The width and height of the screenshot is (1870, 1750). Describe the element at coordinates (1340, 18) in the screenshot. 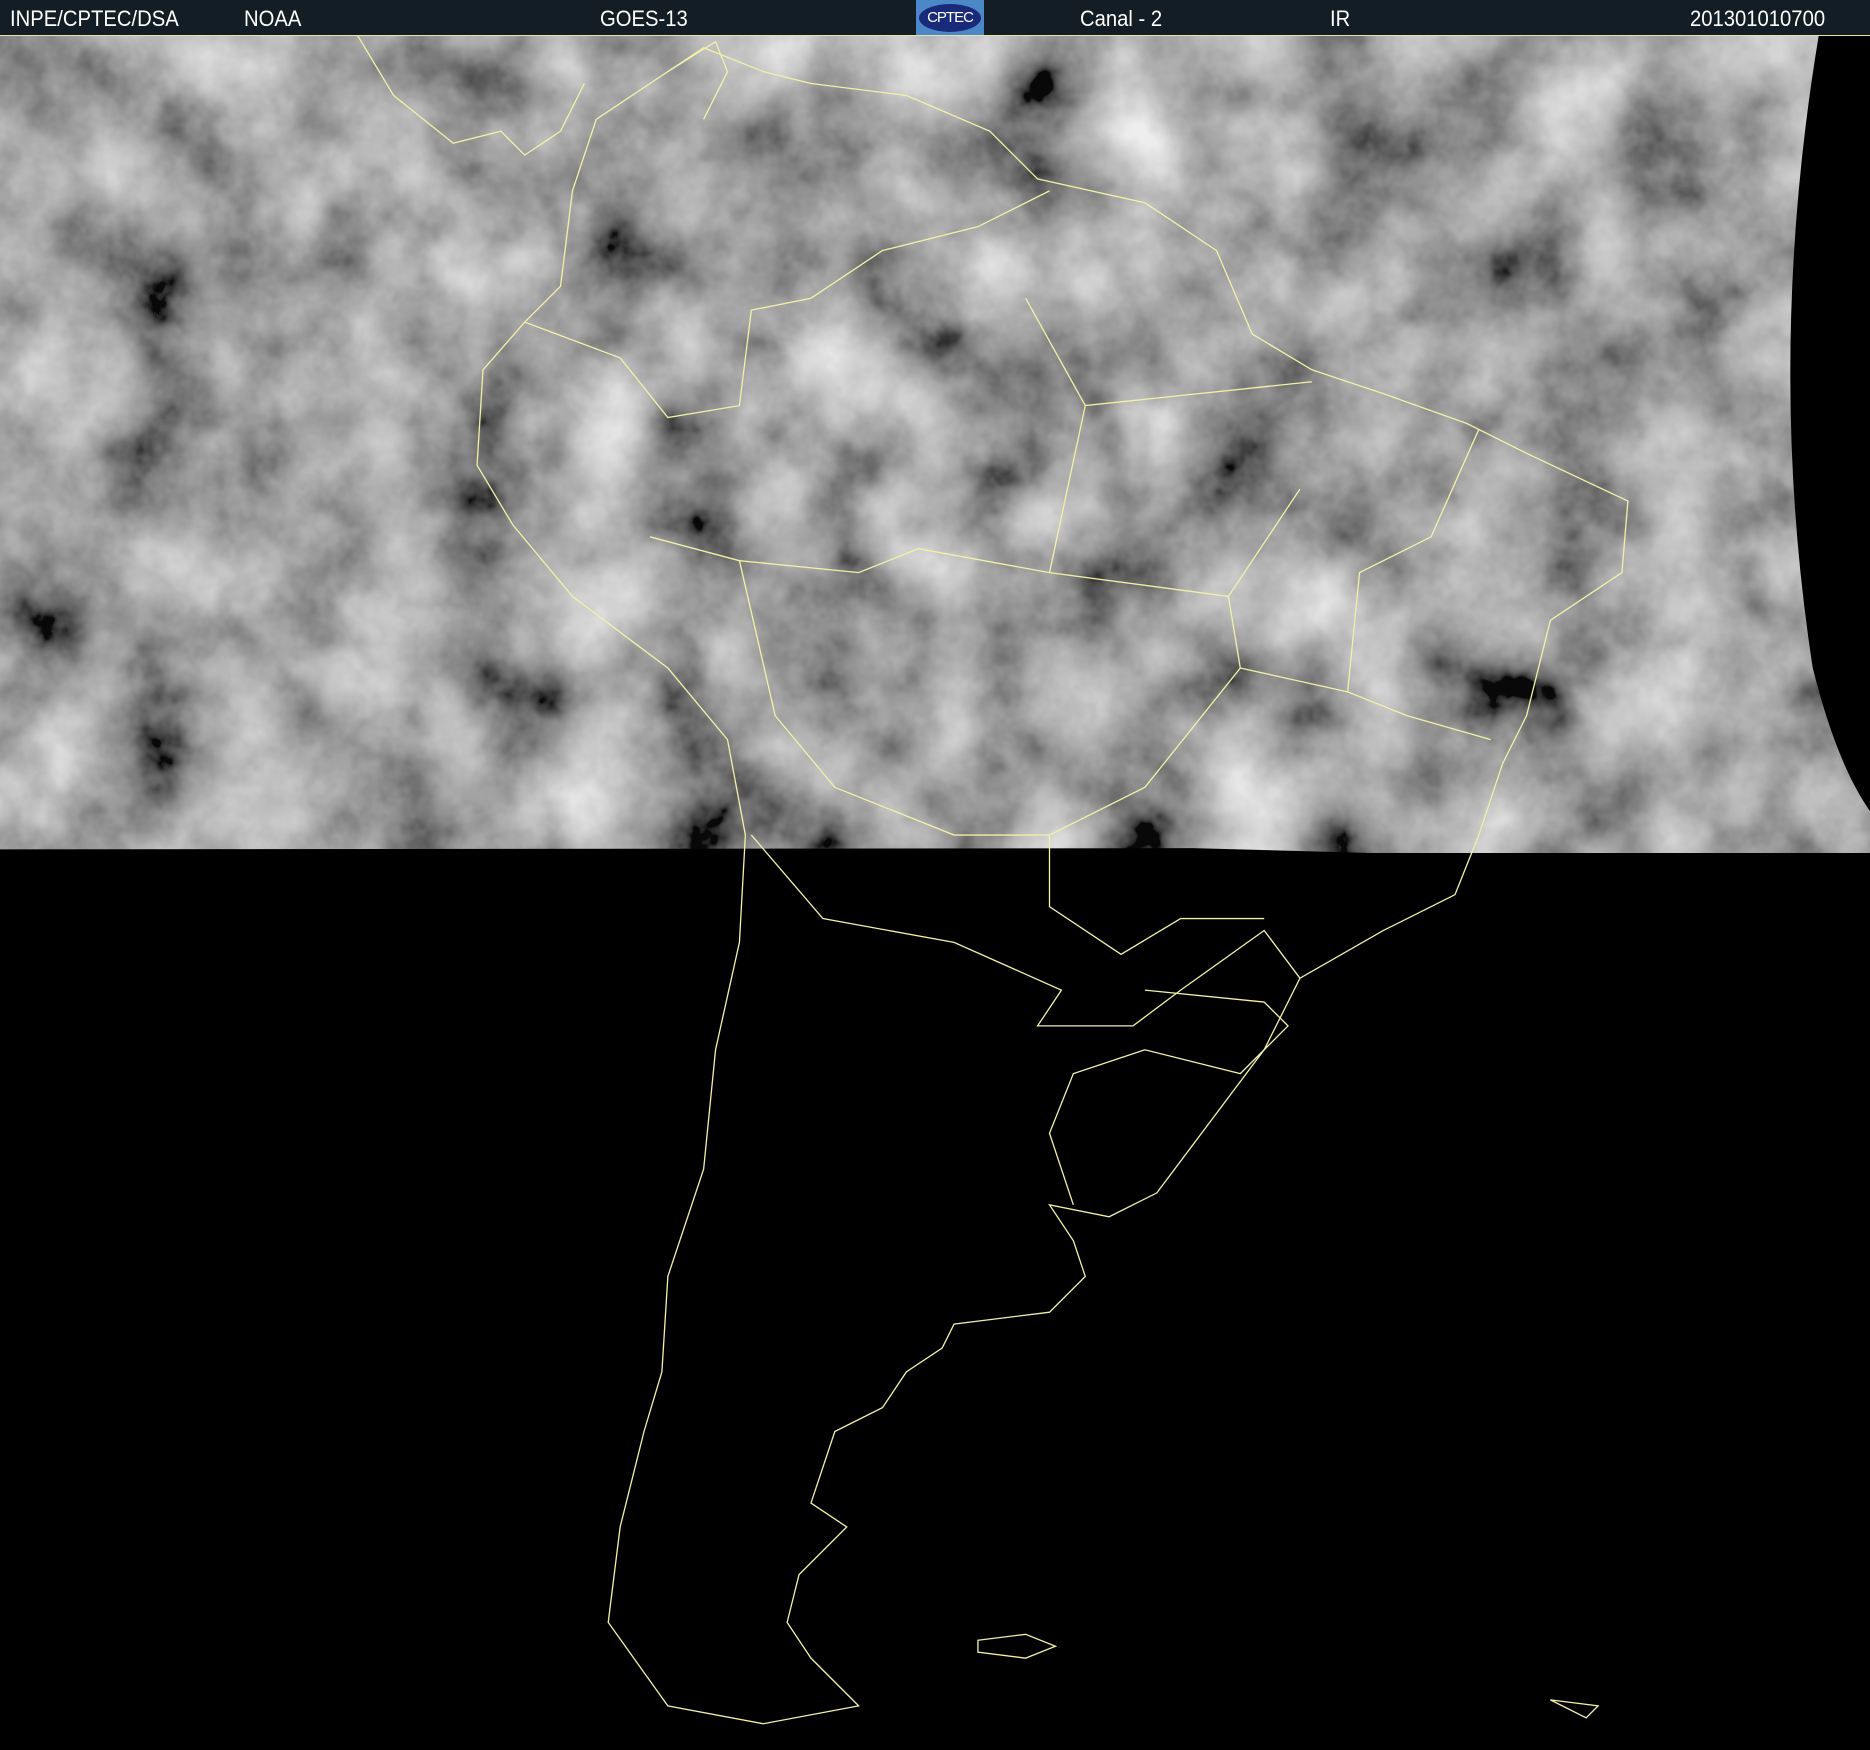

I see `band-label: IR` at that location.